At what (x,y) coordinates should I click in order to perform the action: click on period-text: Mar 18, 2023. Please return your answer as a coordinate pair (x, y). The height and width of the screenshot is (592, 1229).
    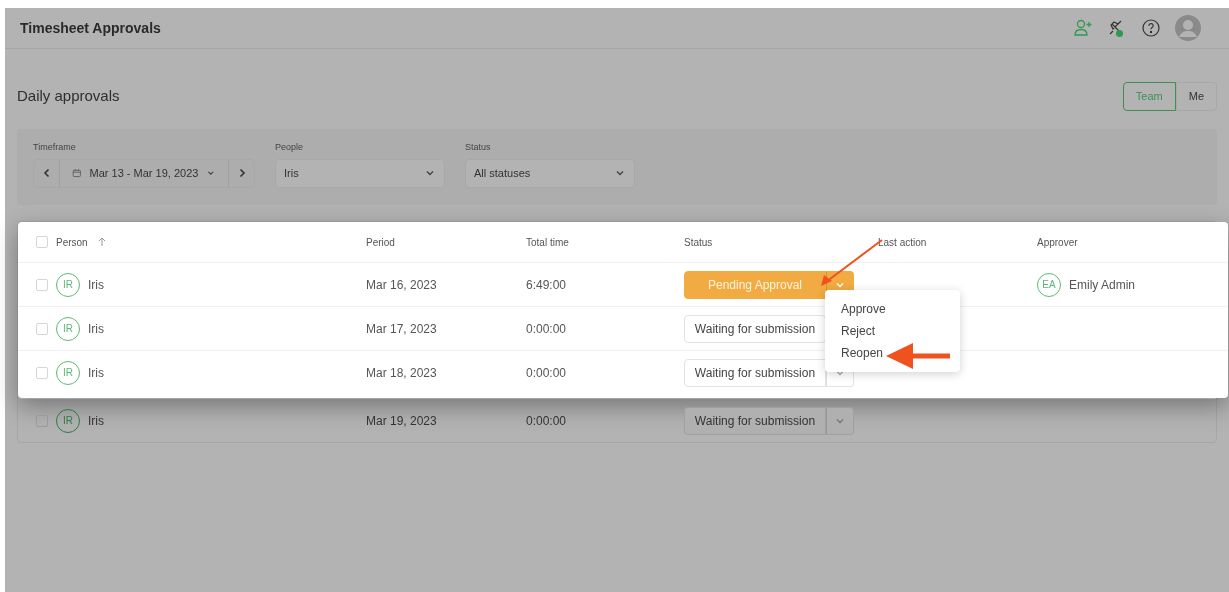
    Looking at the image, I should click on (402, 373).